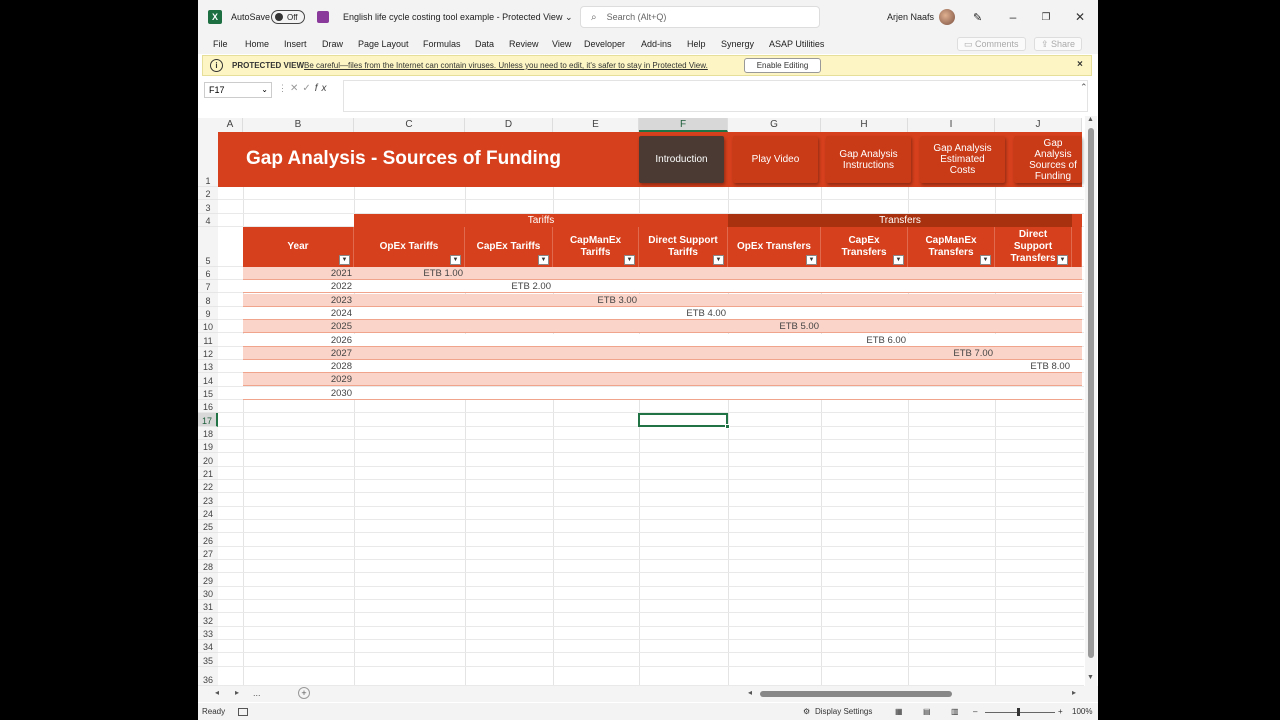 This screenshot has width=1280, height=720. I want to click on introduction-button: Introduction, so click(681, 159).